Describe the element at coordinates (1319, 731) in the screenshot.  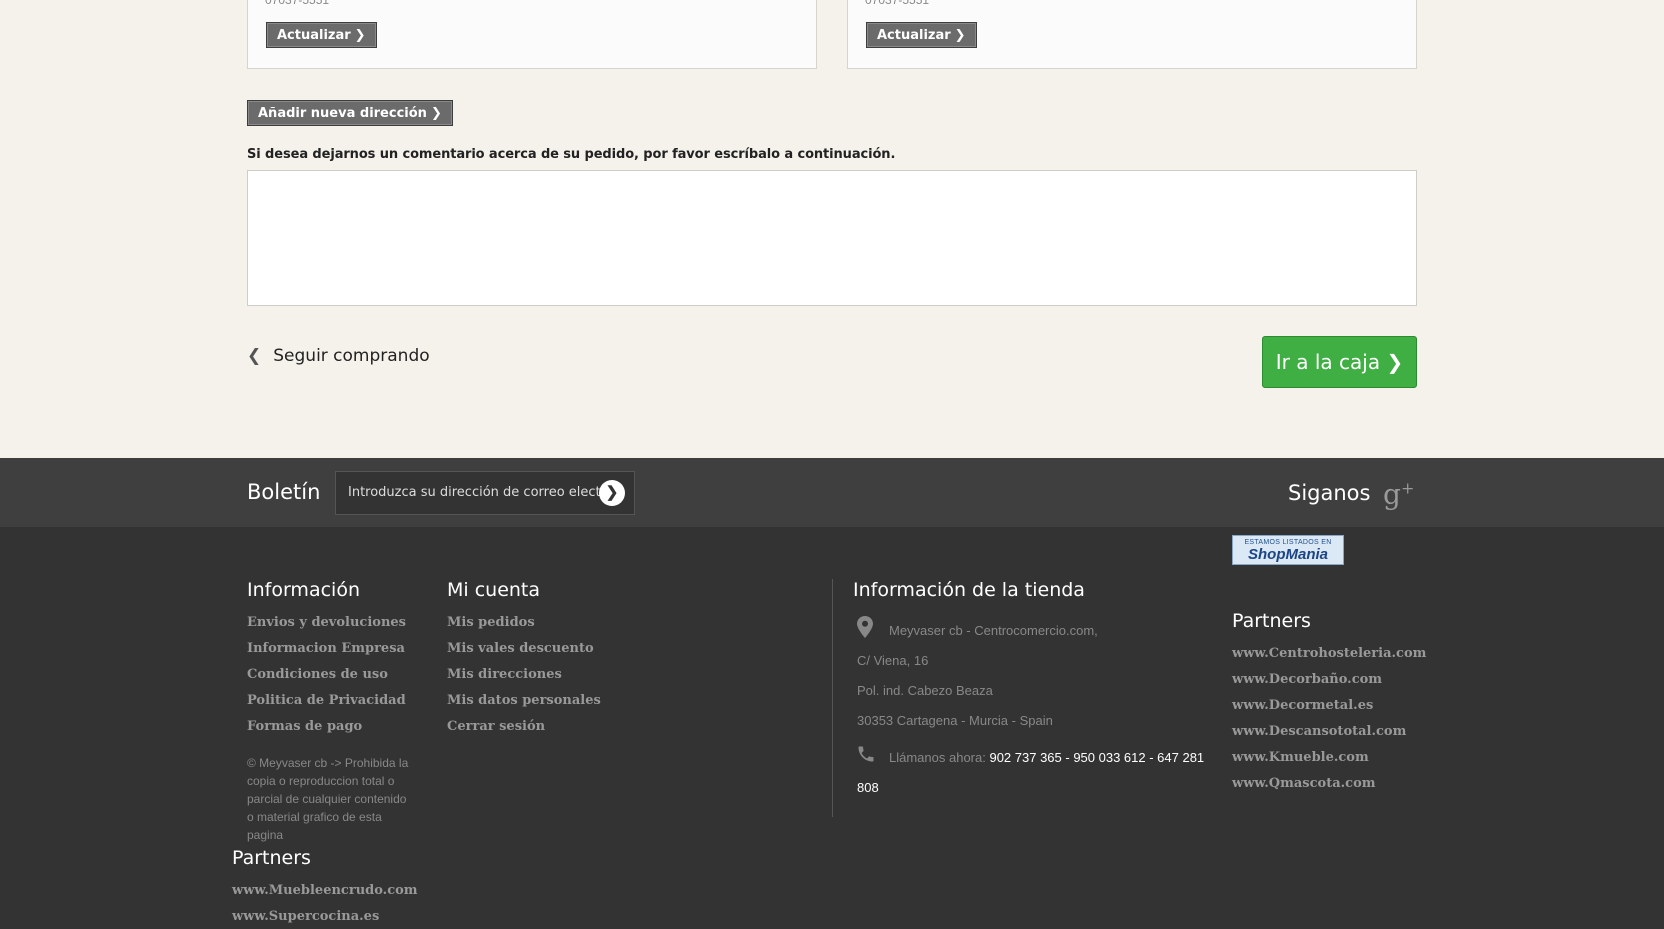
I see `partner-link: www.Descansototal.com` at that location.